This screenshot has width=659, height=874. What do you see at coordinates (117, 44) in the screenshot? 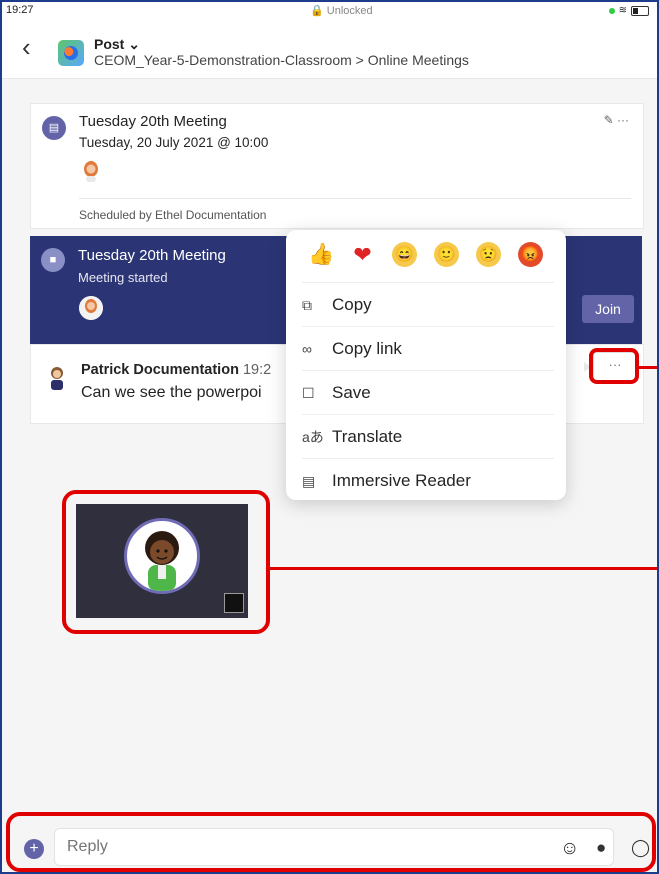
I see `channel-title: Post ⌄` at bounding box center [117, 44].